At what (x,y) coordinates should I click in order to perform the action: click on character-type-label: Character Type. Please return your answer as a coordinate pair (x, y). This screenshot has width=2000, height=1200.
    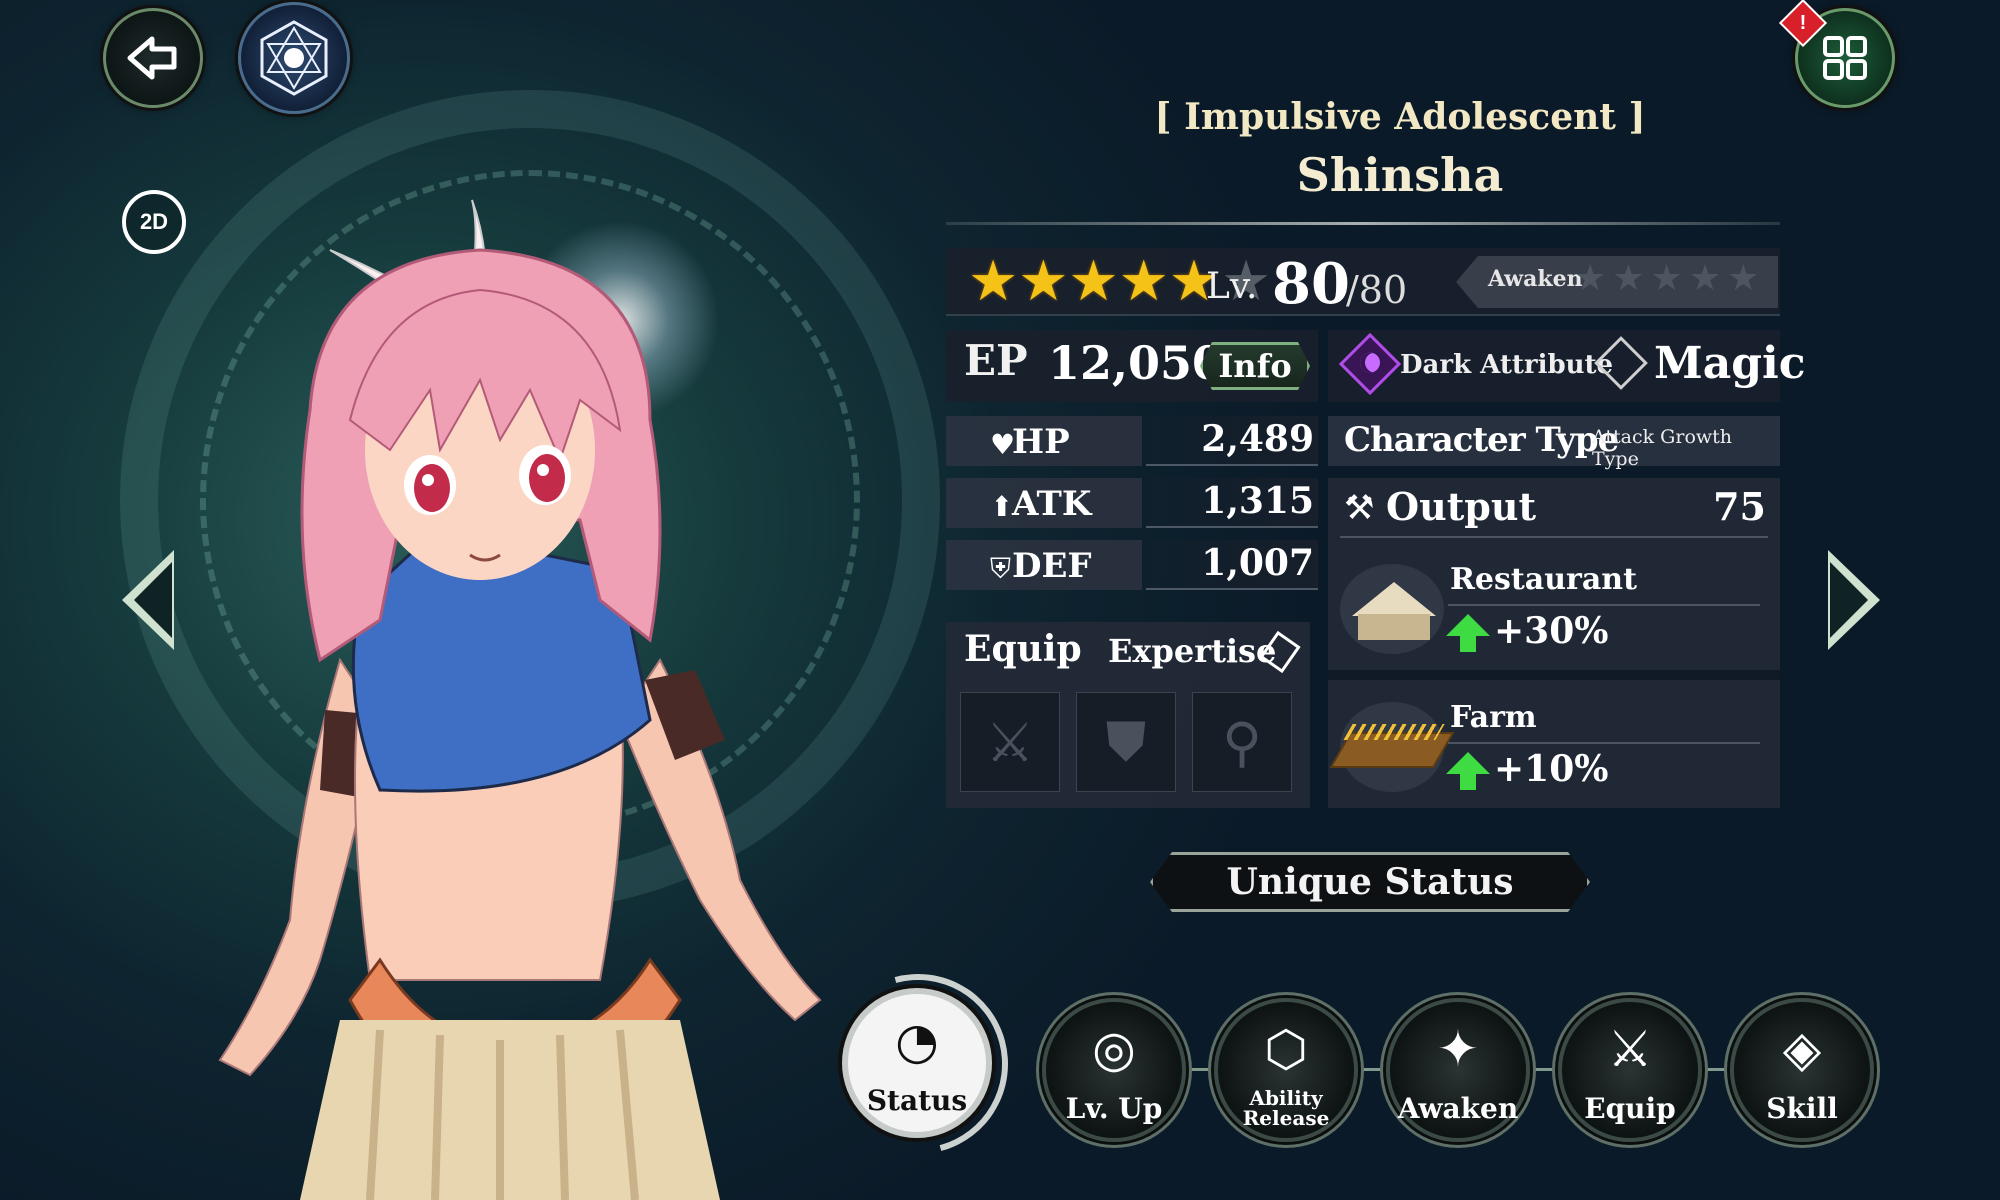
    Looking at the image, I should click on (1481, 440).